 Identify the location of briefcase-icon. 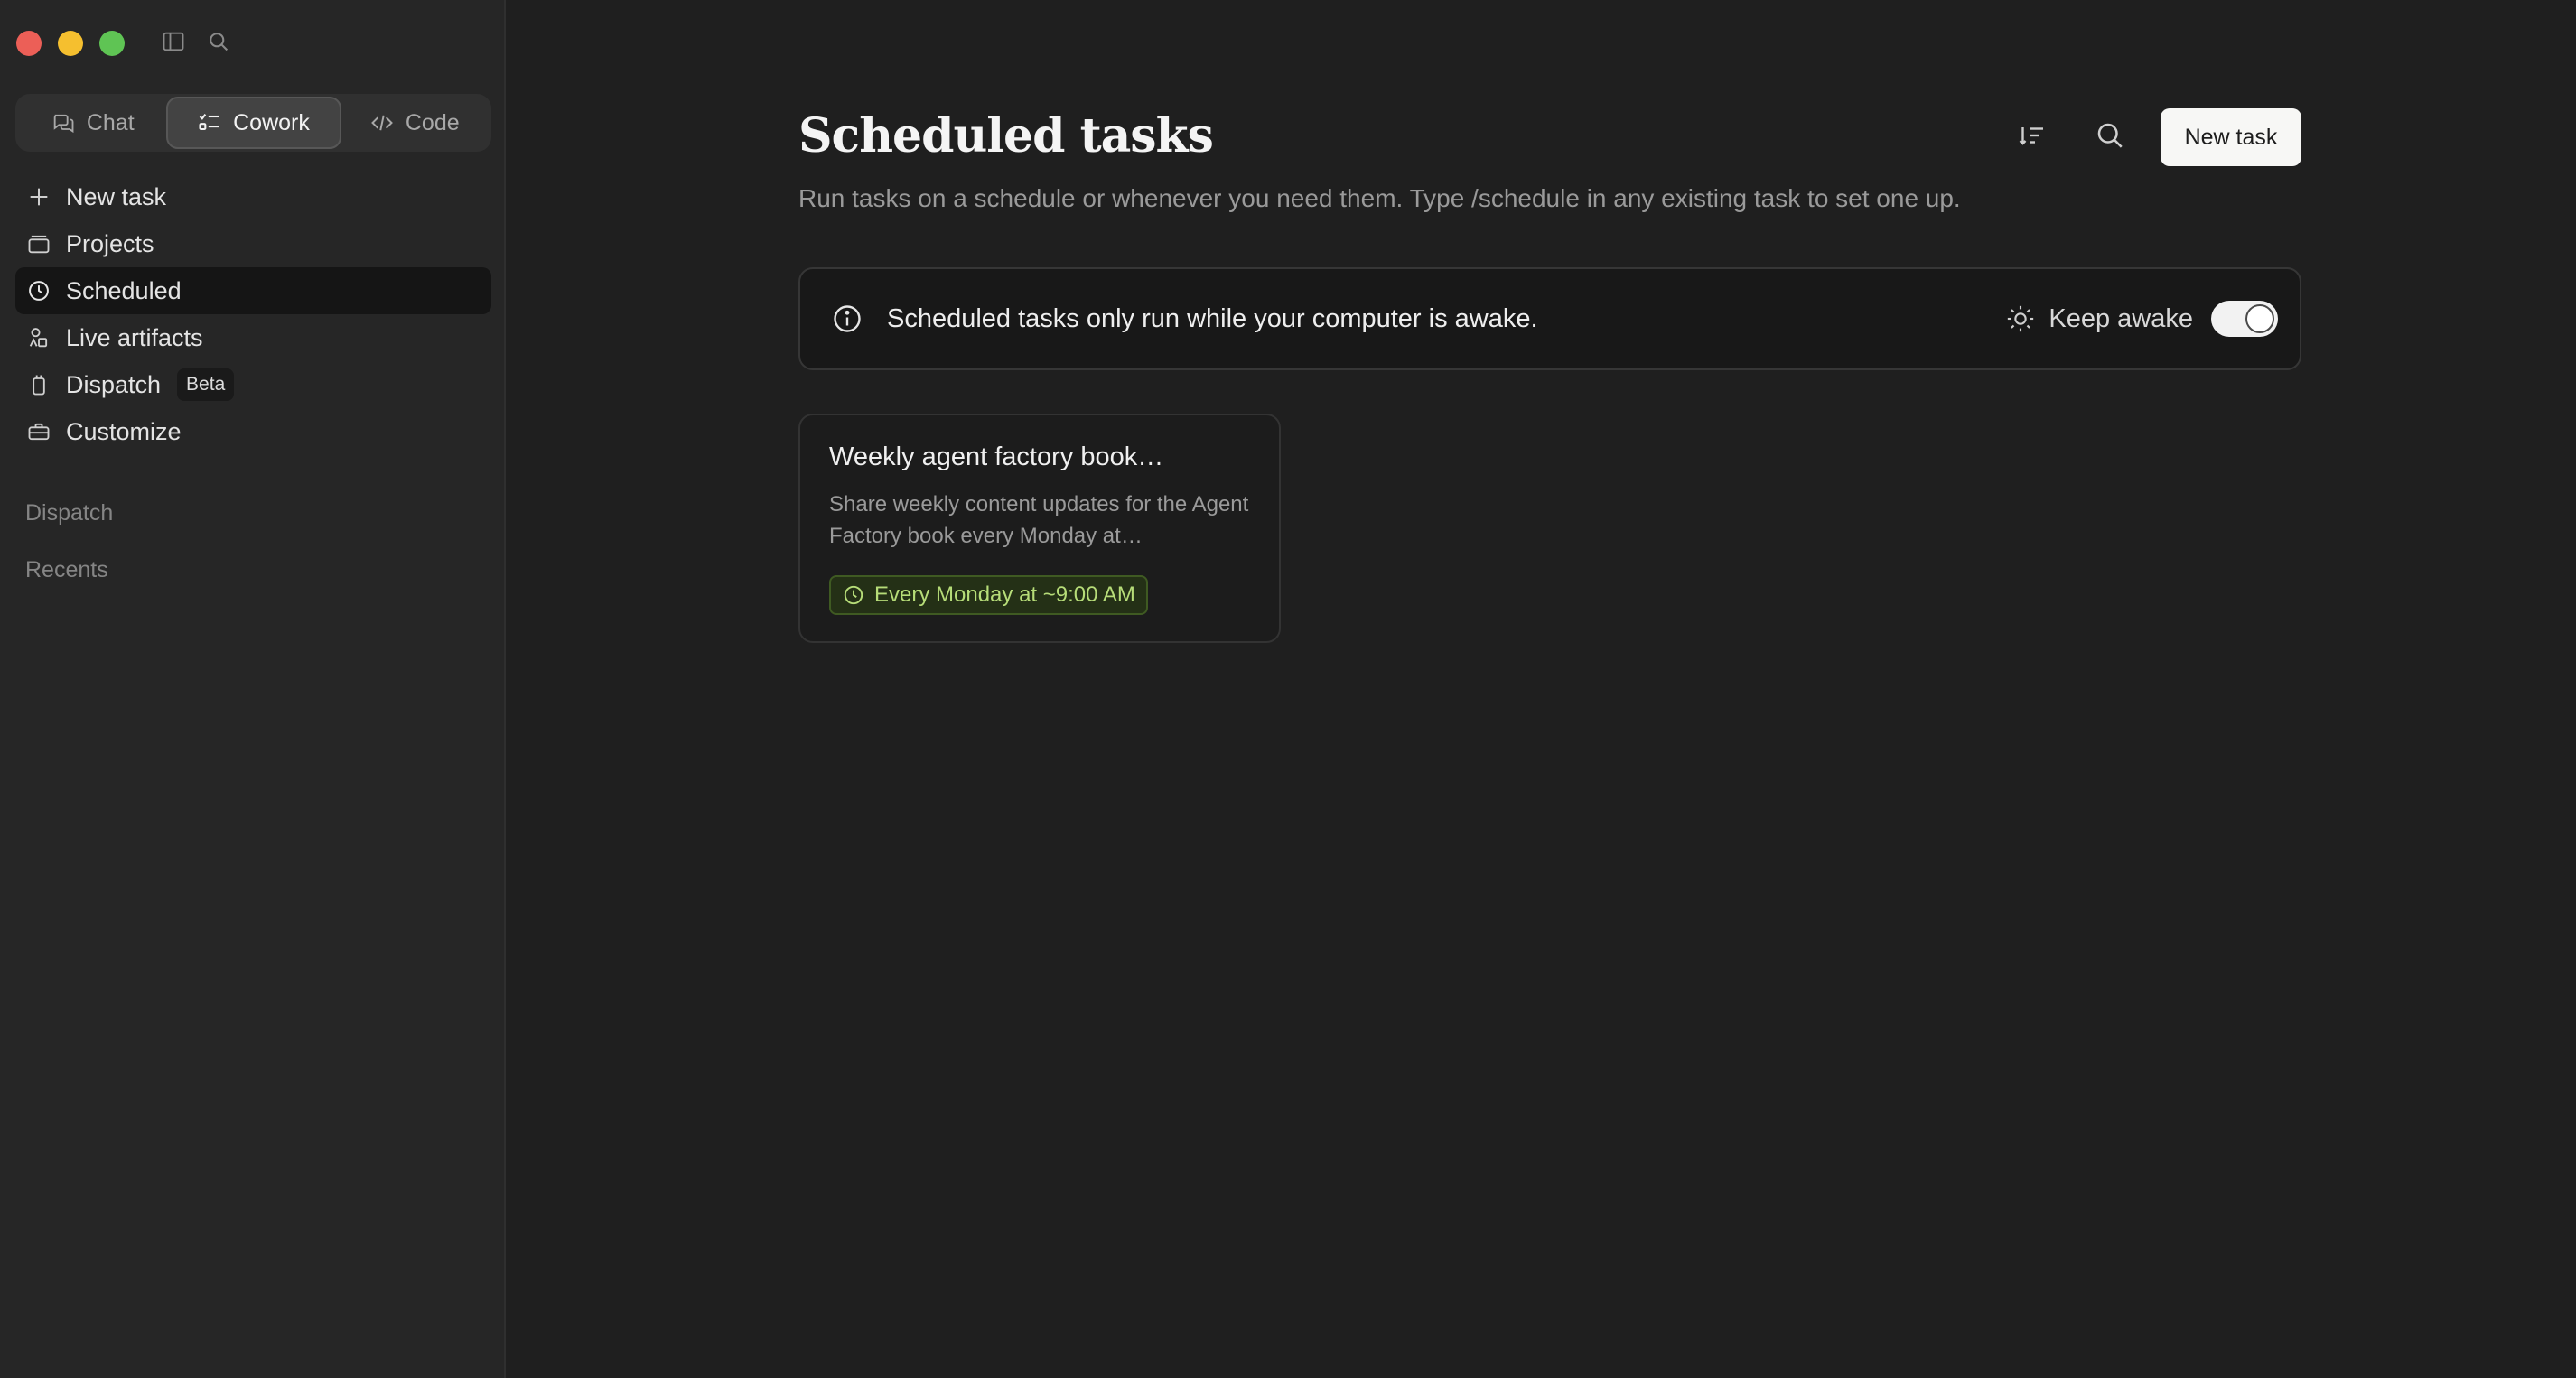
(39, 432).